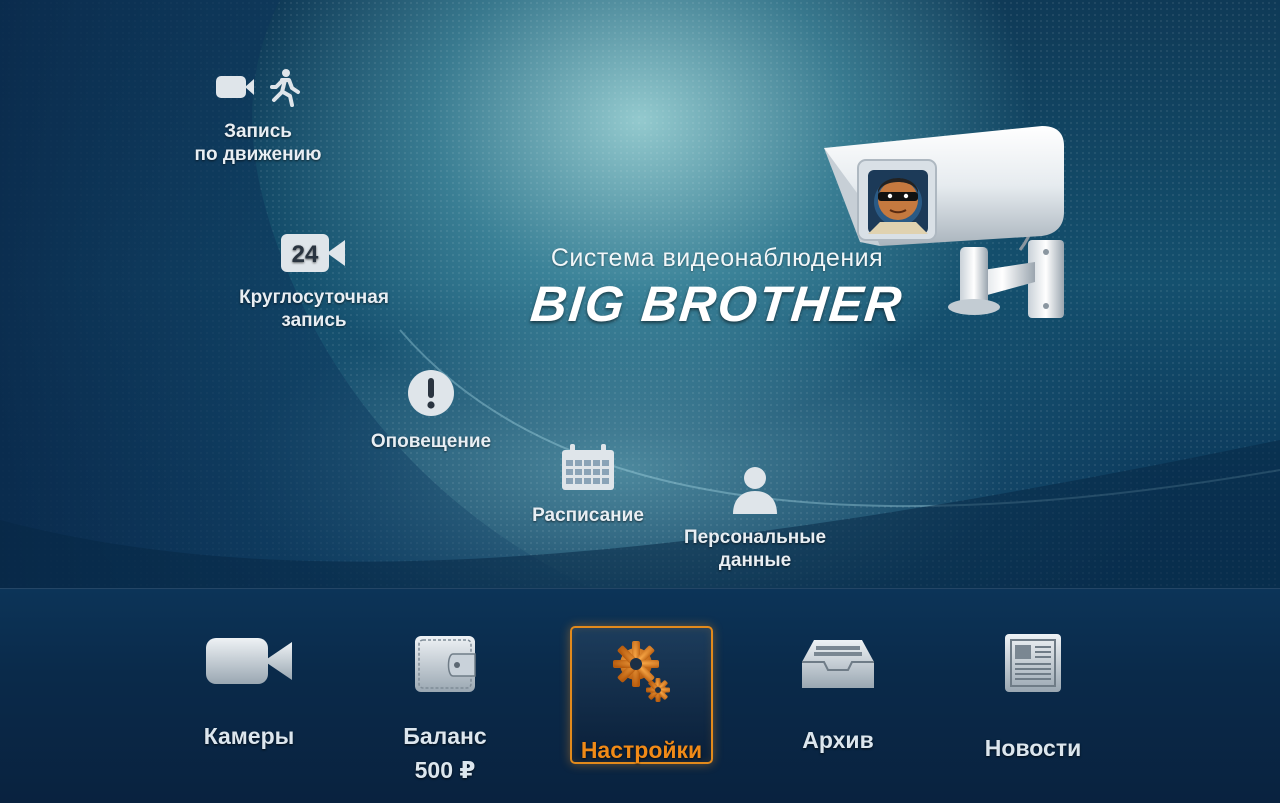 This screenshot has height=803, width=1280. What do you see at coordinates (258, 154) in the screenshot?
I see `feature-label-line2: по движению` at bounding box center [258, 154].